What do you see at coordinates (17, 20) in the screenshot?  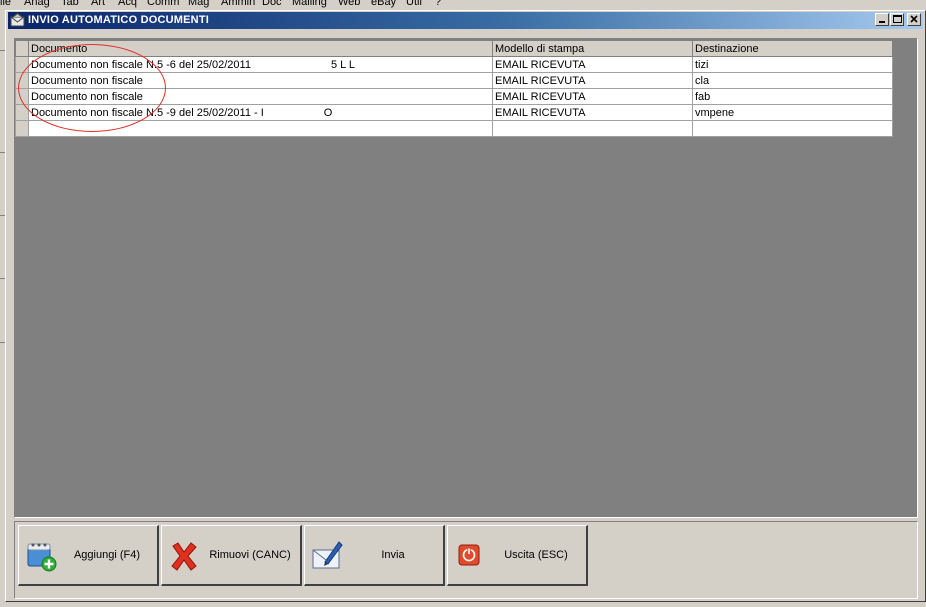 I see `mail-app-icon` at bounding box center [17, 20].